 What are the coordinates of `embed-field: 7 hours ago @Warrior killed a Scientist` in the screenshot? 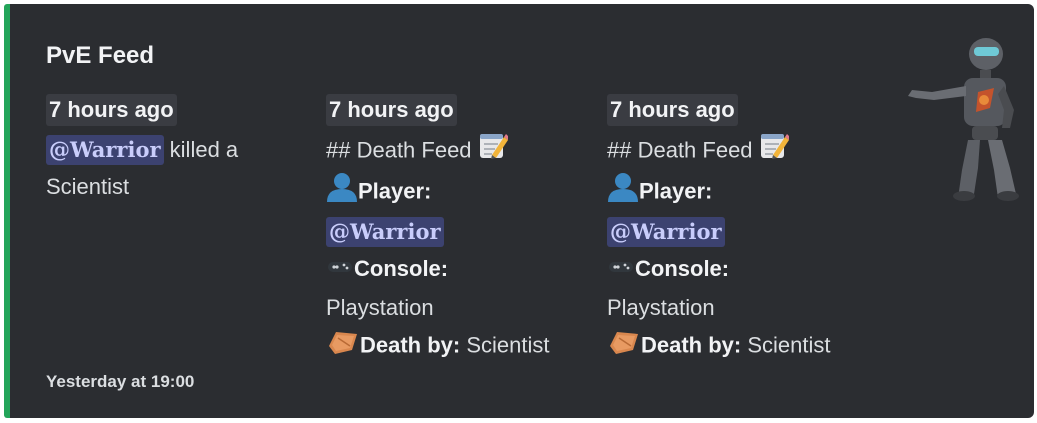 It's located at (186, 149).